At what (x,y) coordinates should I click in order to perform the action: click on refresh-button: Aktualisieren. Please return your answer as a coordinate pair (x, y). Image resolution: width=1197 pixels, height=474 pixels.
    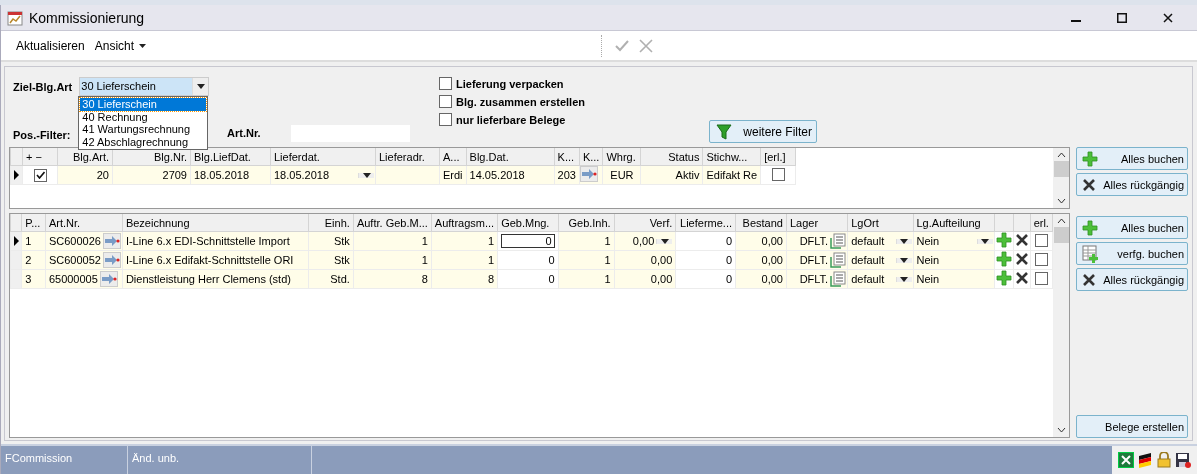
    Looking at the image, I should click on (50, 45).